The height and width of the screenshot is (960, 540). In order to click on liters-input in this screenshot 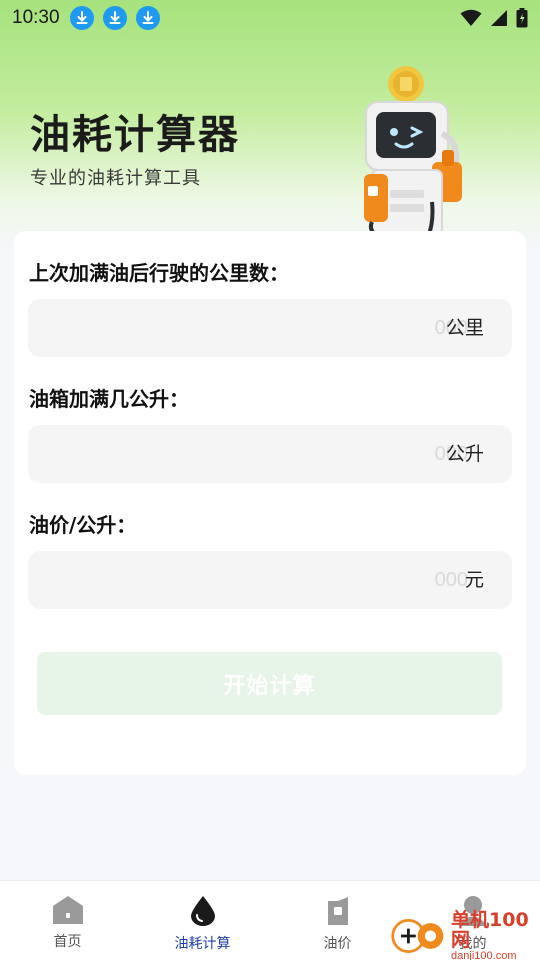, I will do `click(318, 454)`.